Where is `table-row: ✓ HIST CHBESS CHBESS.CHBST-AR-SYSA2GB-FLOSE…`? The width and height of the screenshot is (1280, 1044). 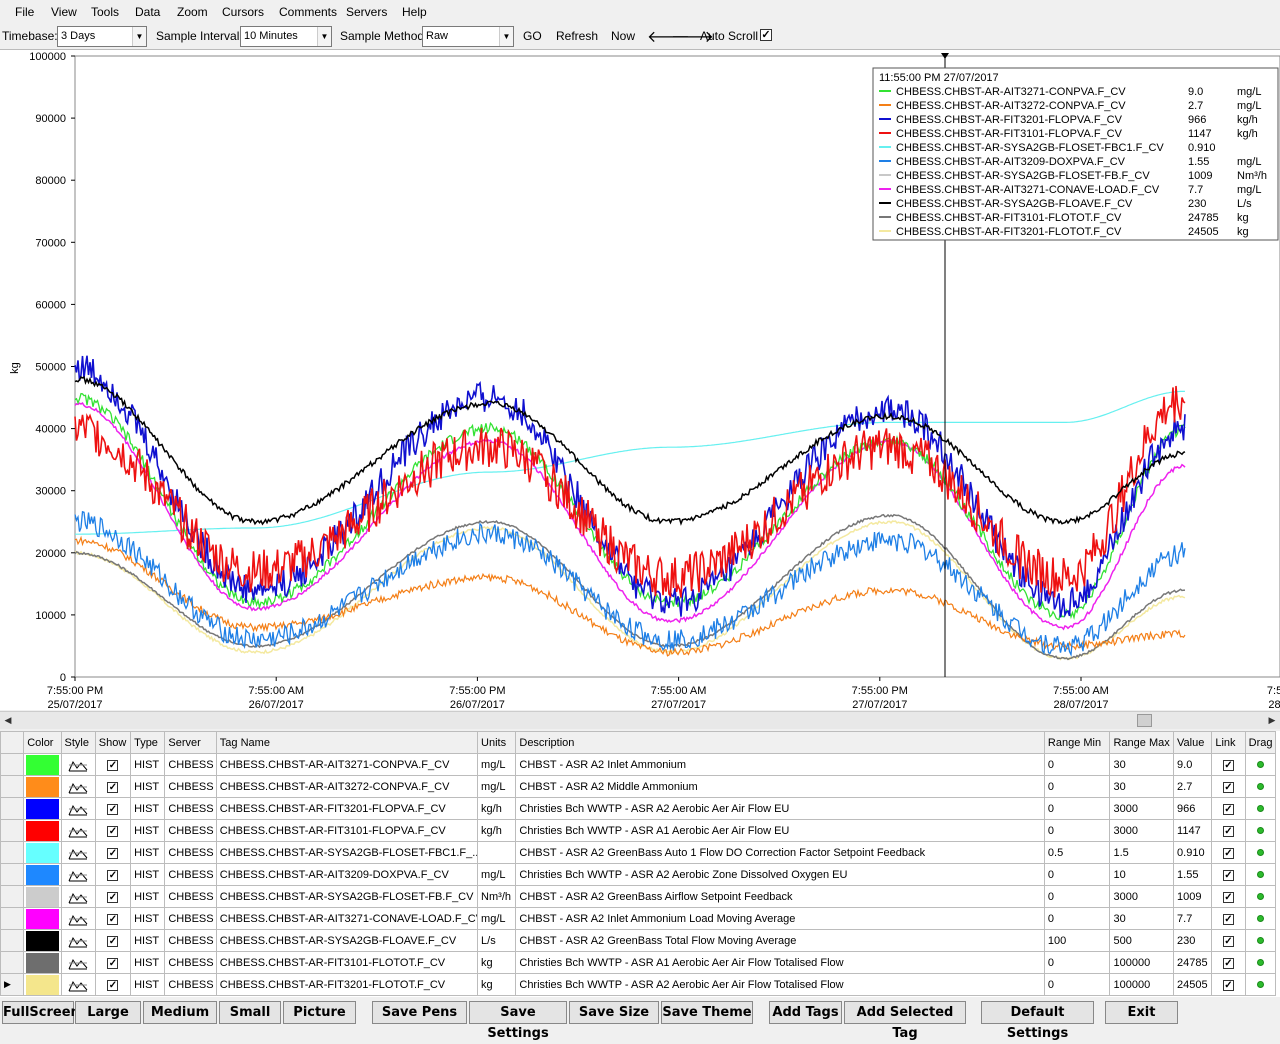
table-row: ✓ HIST CHBESS CHBESS.CHBST-AR-SYSA2GB-FLOSE… is located at coordinates (638, 852).